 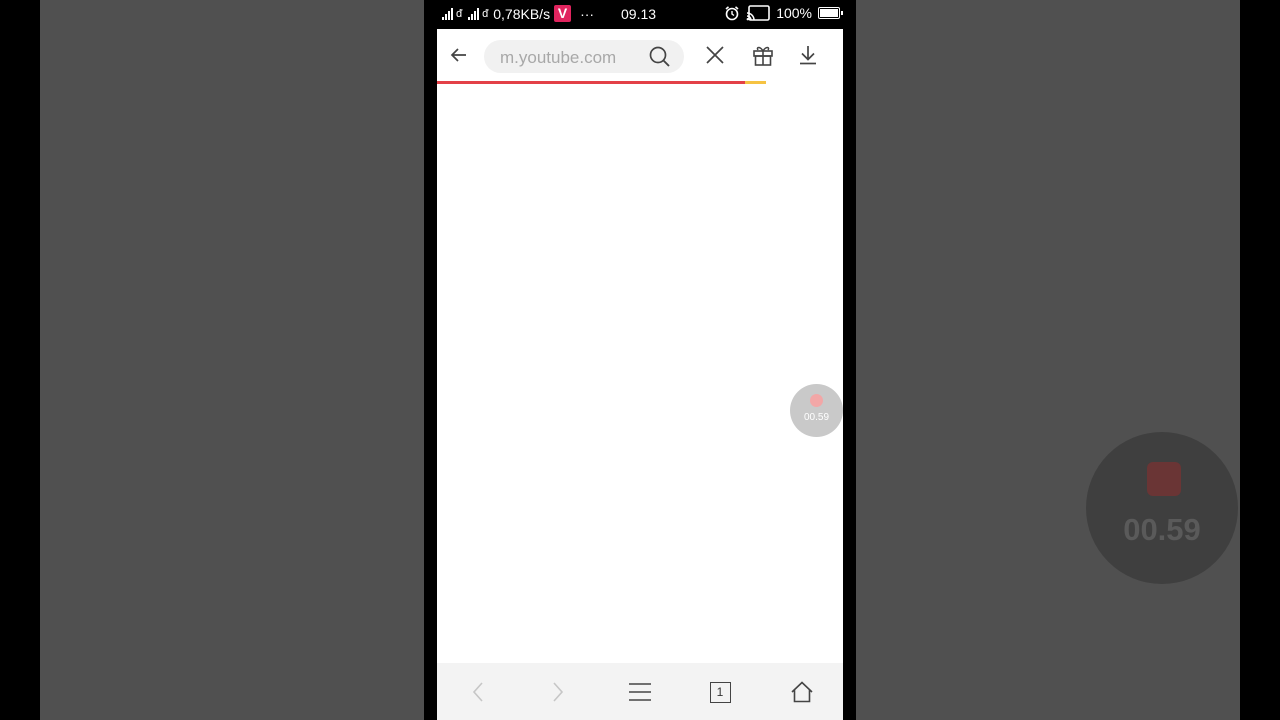 I want to click on close-icon, so click(x=715, y=55).